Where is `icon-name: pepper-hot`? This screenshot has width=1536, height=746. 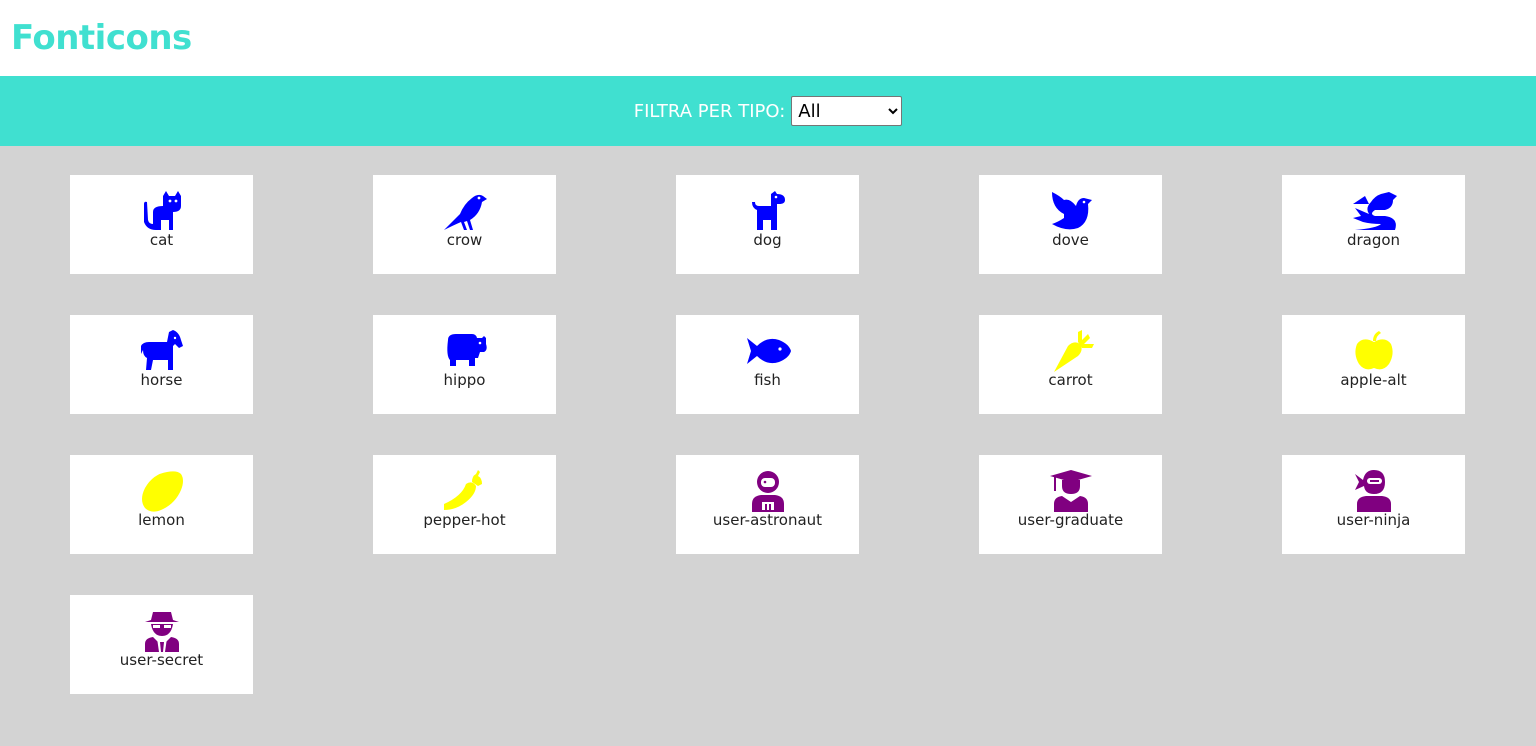
icon-name: pepper-hot is located at coordinates (464, 520).